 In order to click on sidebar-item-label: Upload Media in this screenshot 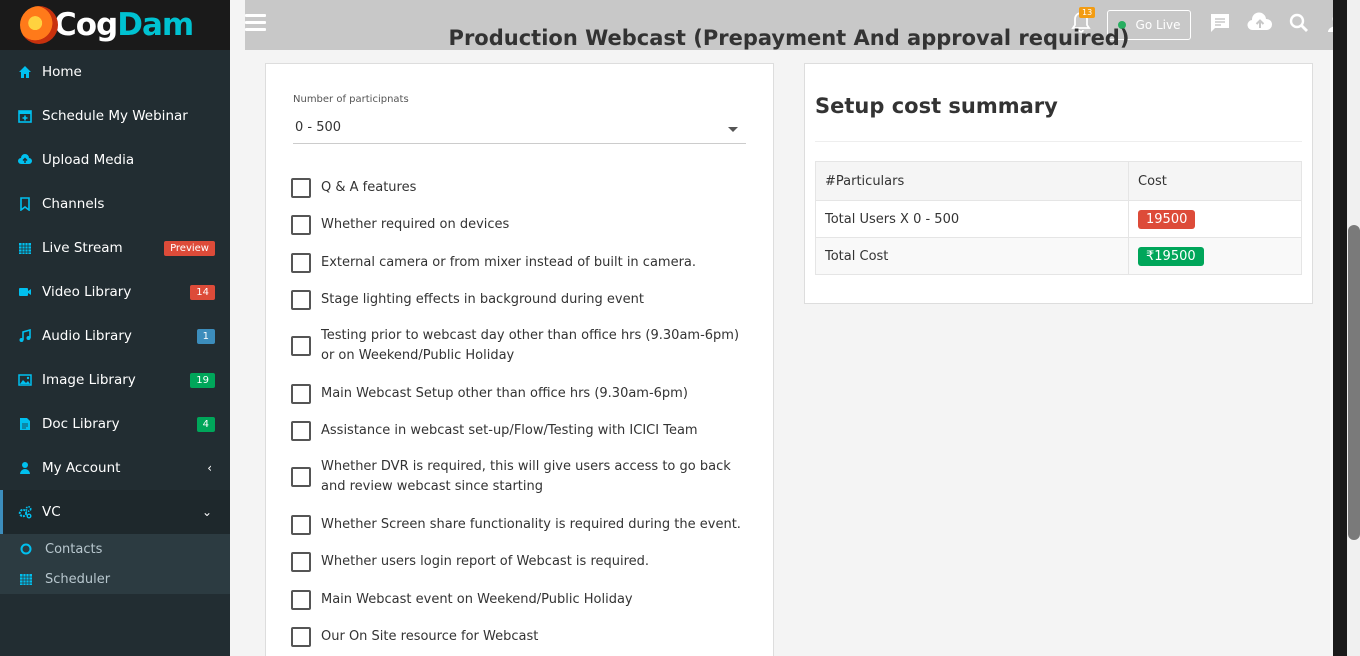, I will do `click(88, 160)`.